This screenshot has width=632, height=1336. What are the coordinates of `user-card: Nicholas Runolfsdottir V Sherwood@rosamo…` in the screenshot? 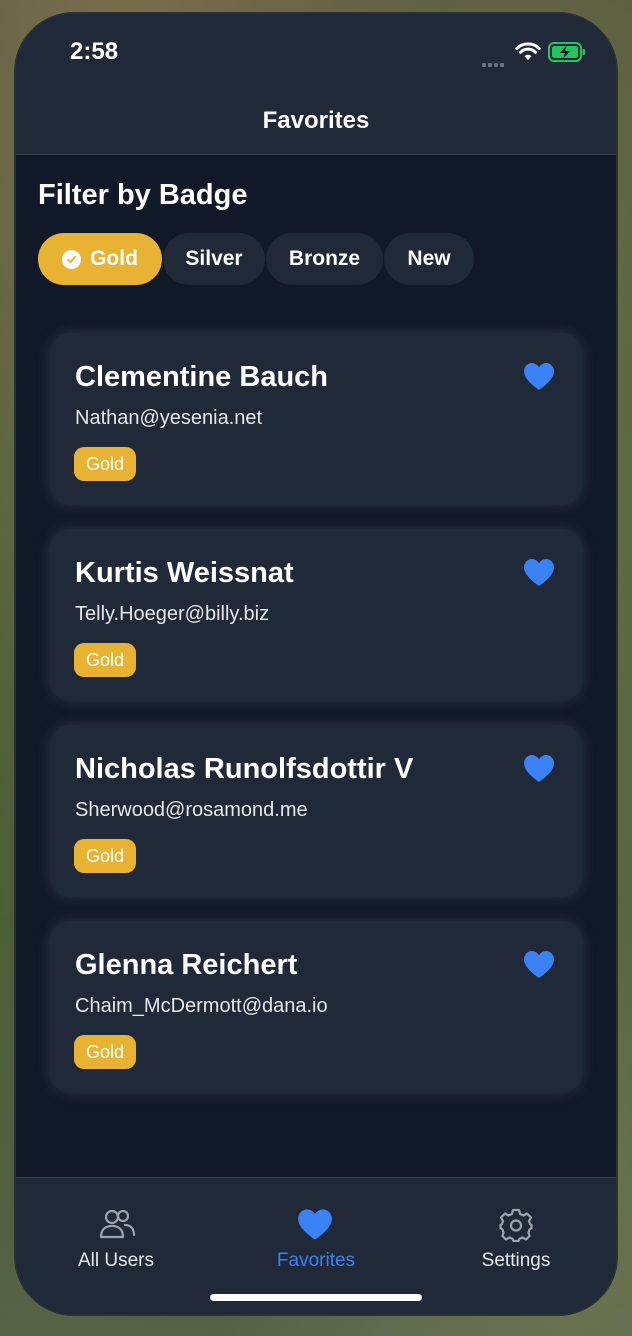 It's located at (316, 811).